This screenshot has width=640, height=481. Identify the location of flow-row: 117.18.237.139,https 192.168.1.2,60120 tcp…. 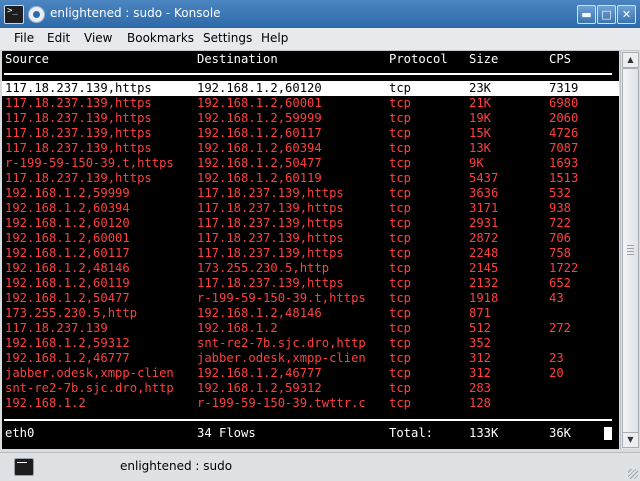
(310, 88).